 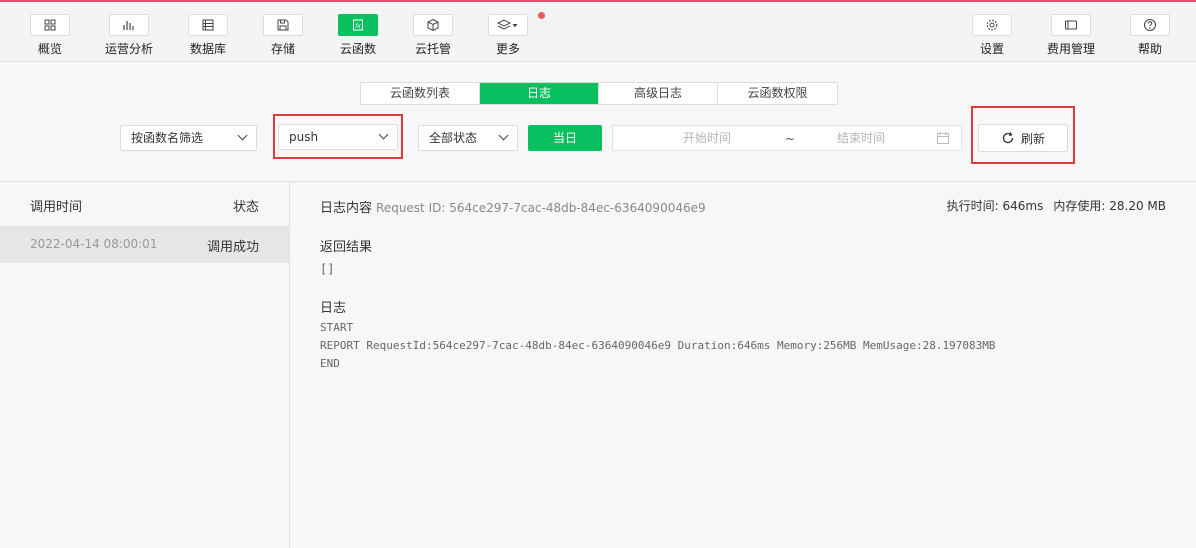 I want to click on toolbar-more-label: 更多, so click(x=507, y=49).